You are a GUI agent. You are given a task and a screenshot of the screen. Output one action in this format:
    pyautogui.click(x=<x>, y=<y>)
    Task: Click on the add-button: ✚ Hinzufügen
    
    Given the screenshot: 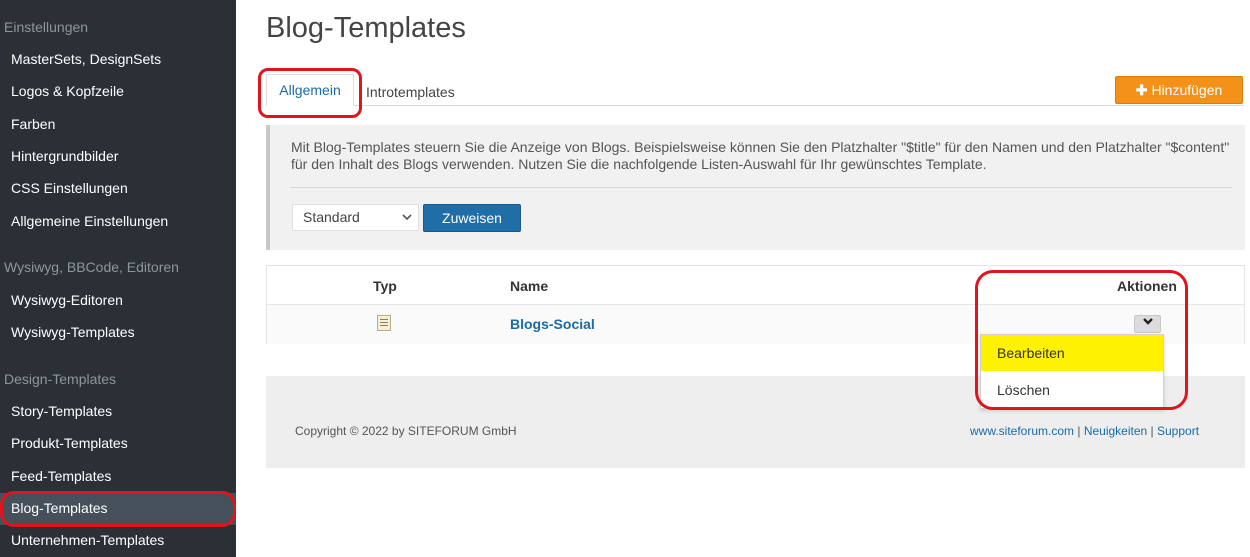 What is the action you would take?
    pyautogui.click(x=1179, y=90)
    